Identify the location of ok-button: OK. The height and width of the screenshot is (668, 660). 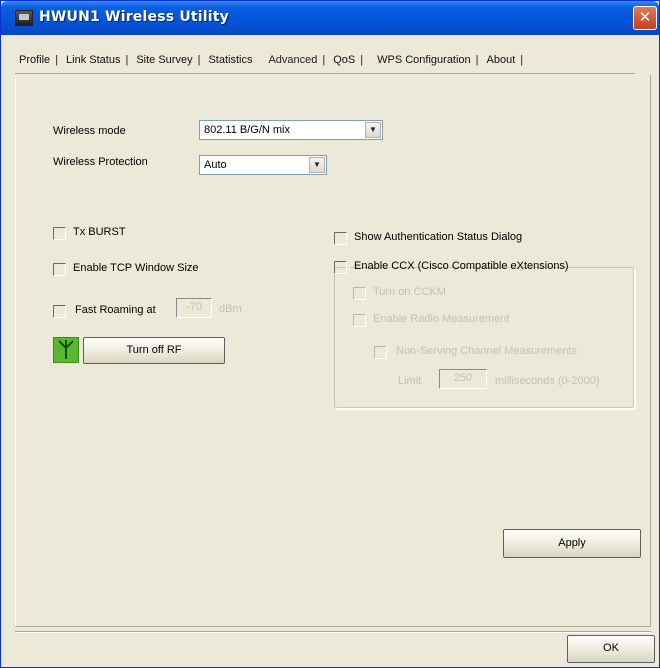
(611, 649).